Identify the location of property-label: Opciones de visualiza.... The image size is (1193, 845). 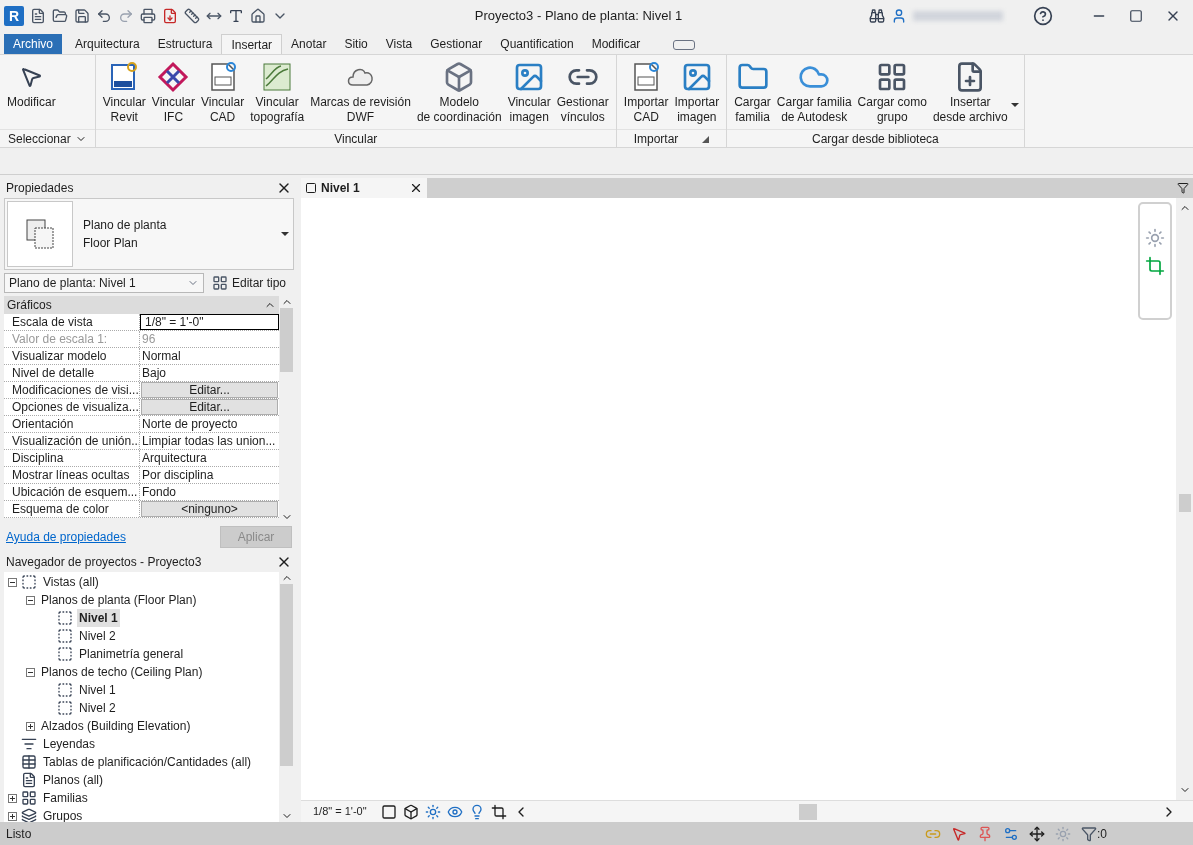
(72, 406).